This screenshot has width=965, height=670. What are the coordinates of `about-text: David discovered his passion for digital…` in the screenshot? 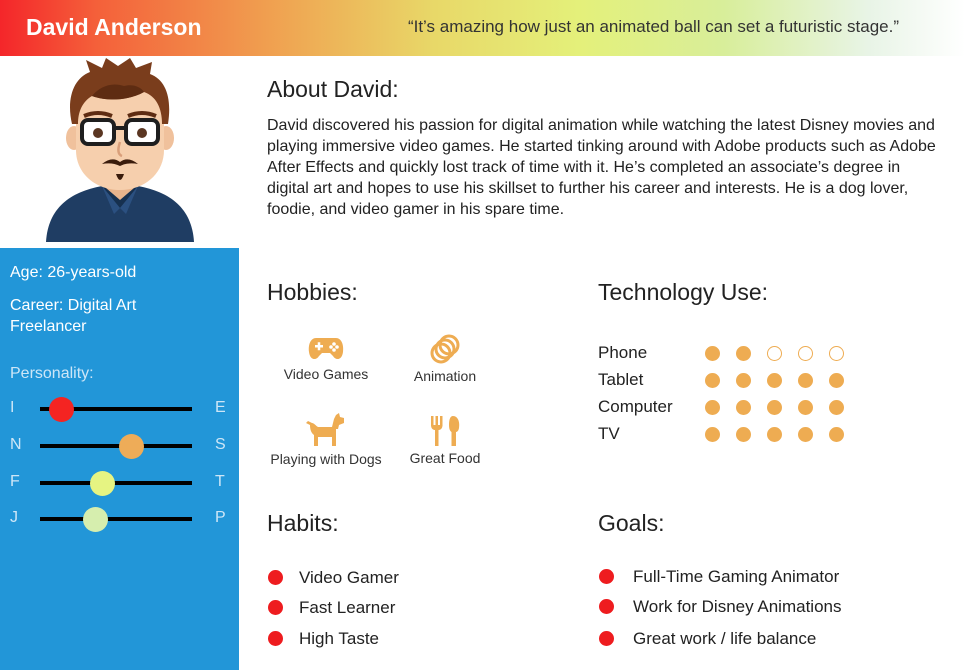 It's located at (601, 167).